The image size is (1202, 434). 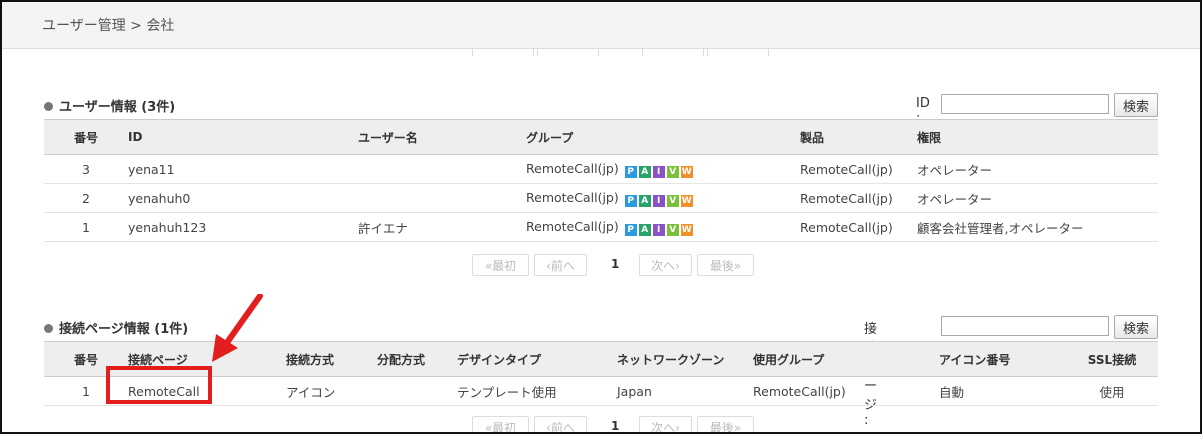 What do you see at coordinates (331, 391) in the screenshot?
I see `cell-connect-method: アイコン` at bounding box center [331, 391].